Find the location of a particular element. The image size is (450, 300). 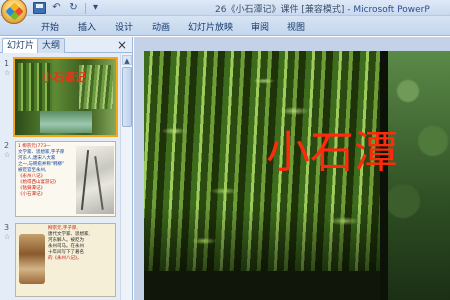

shadow-band is located at coordinates (264, 285).